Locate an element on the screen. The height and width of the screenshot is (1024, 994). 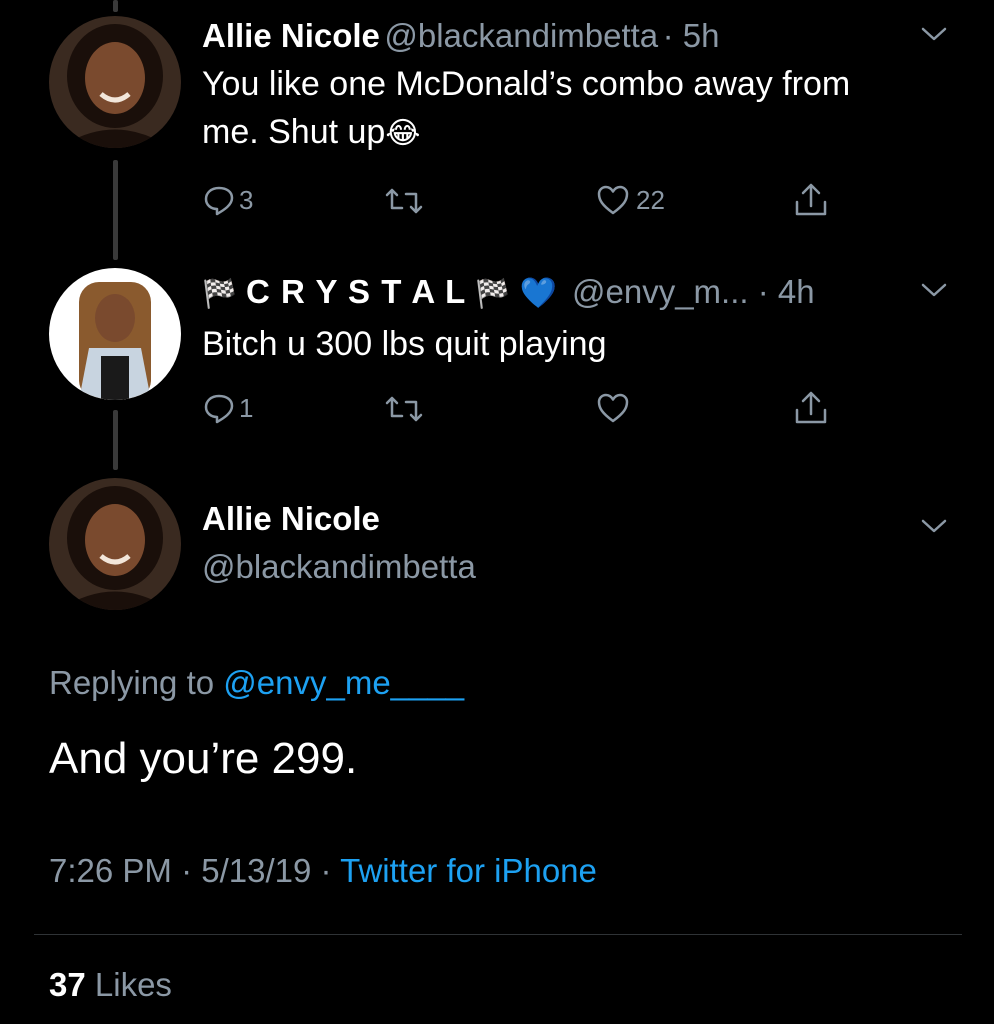
tweet-meta: 7:26 PM · 5/13/19 · Twitter for iPhone is located at coordinates (323, 871).